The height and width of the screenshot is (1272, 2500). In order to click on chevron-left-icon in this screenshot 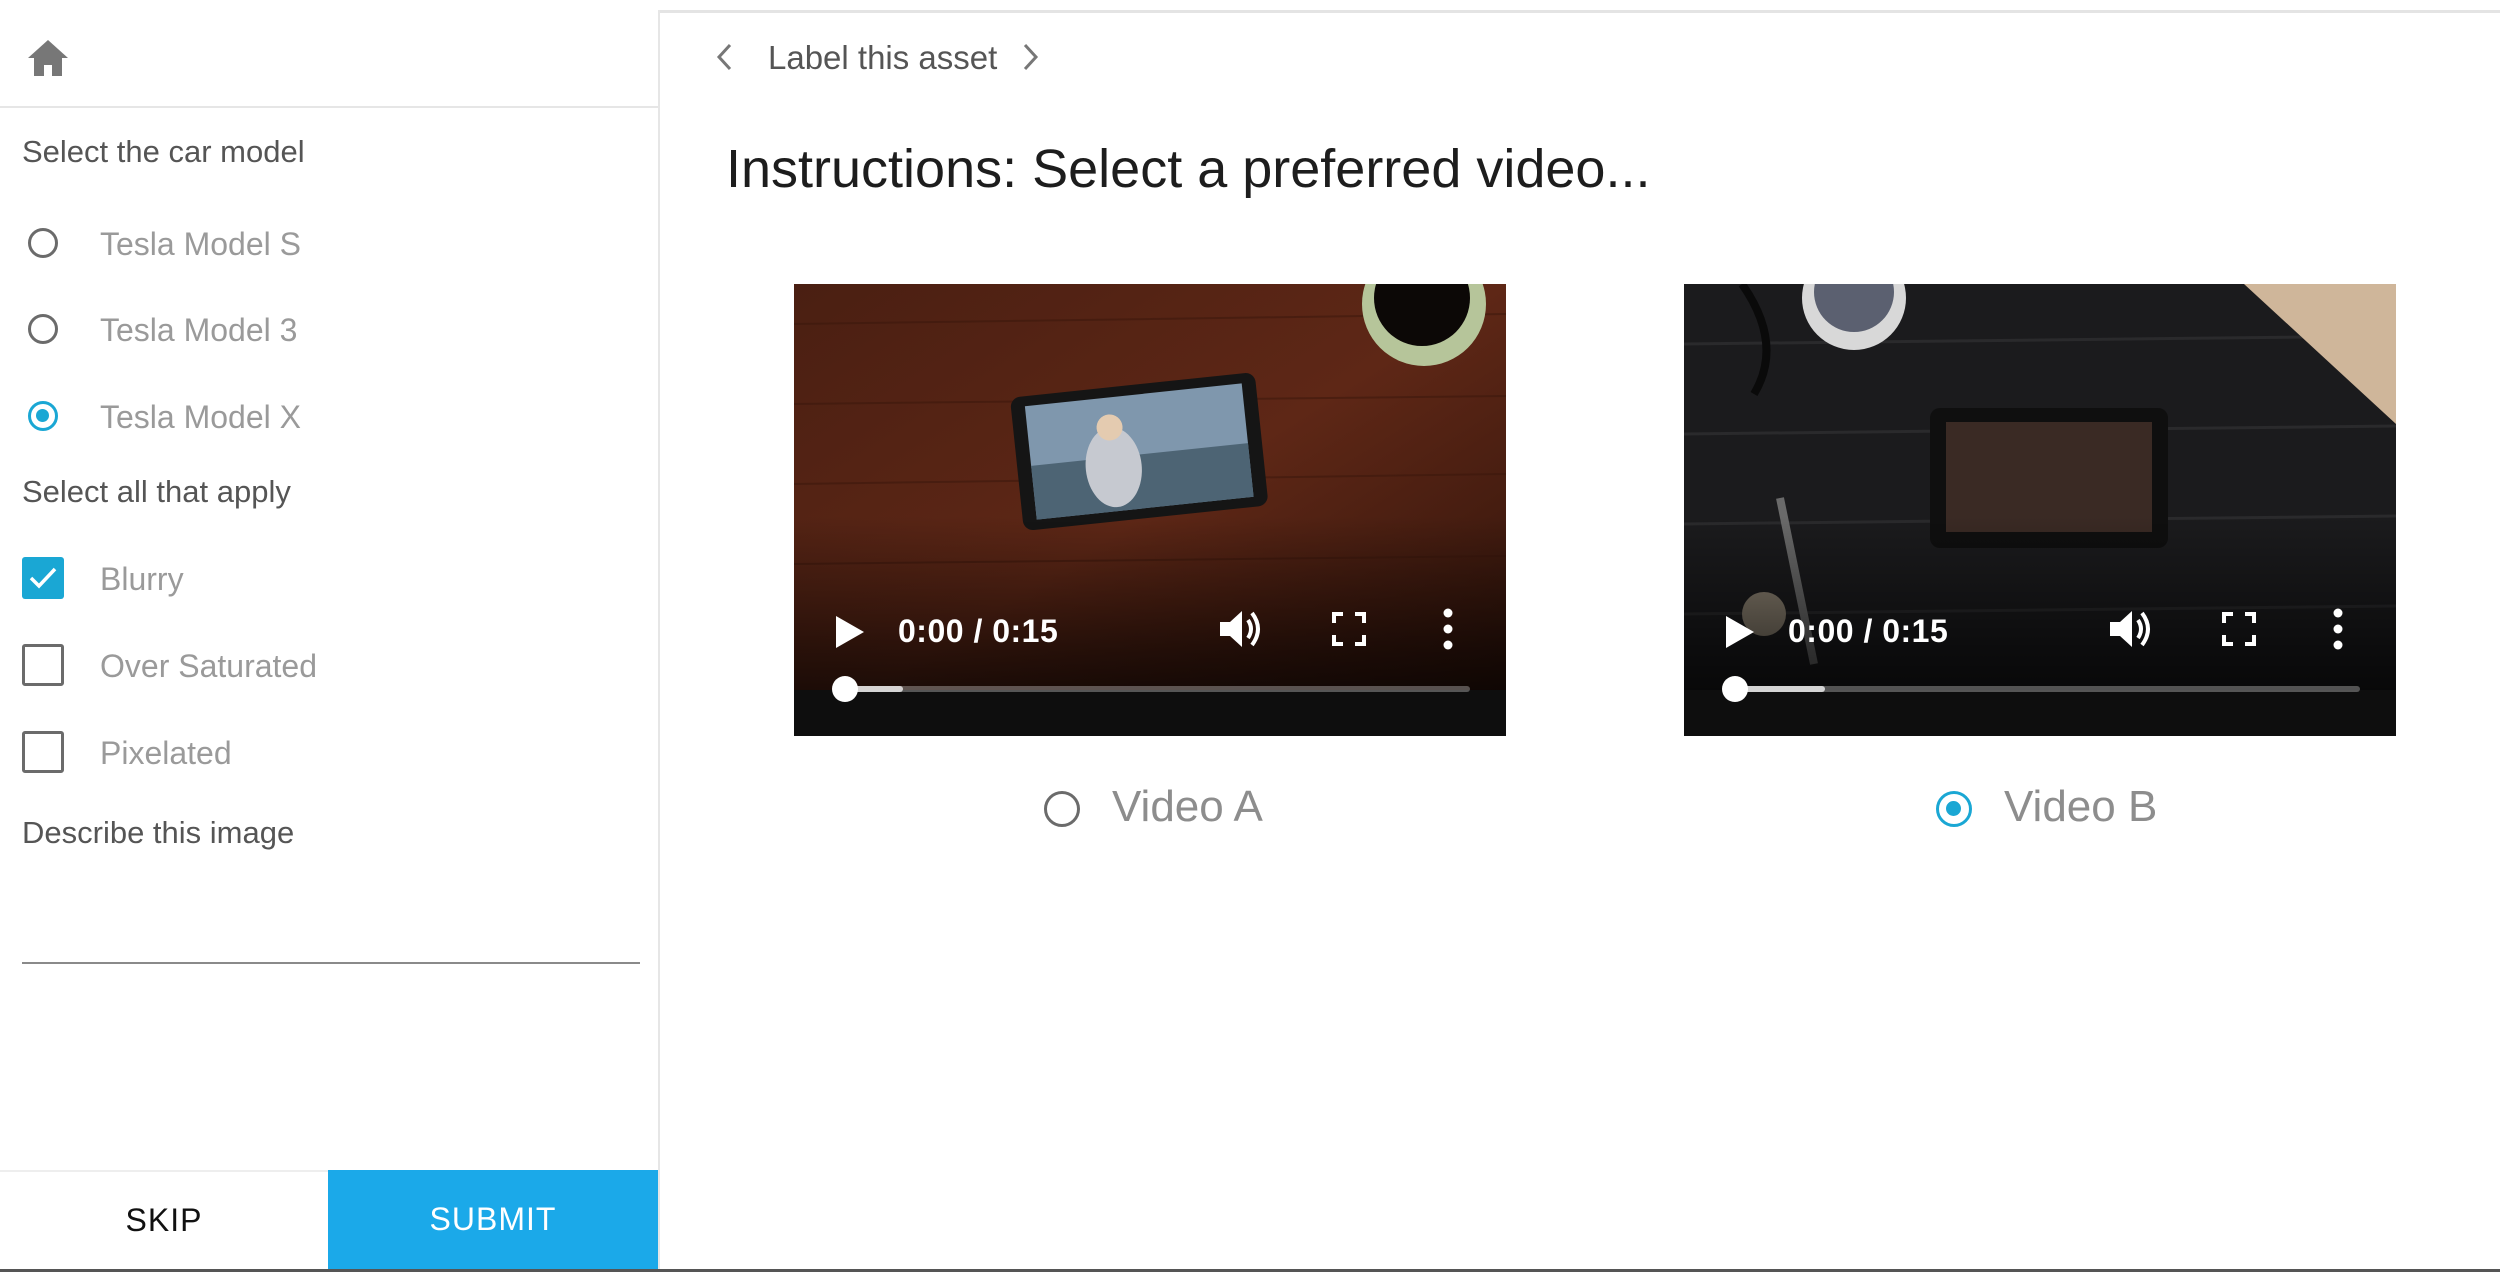, I will do `click(725, 57)`.